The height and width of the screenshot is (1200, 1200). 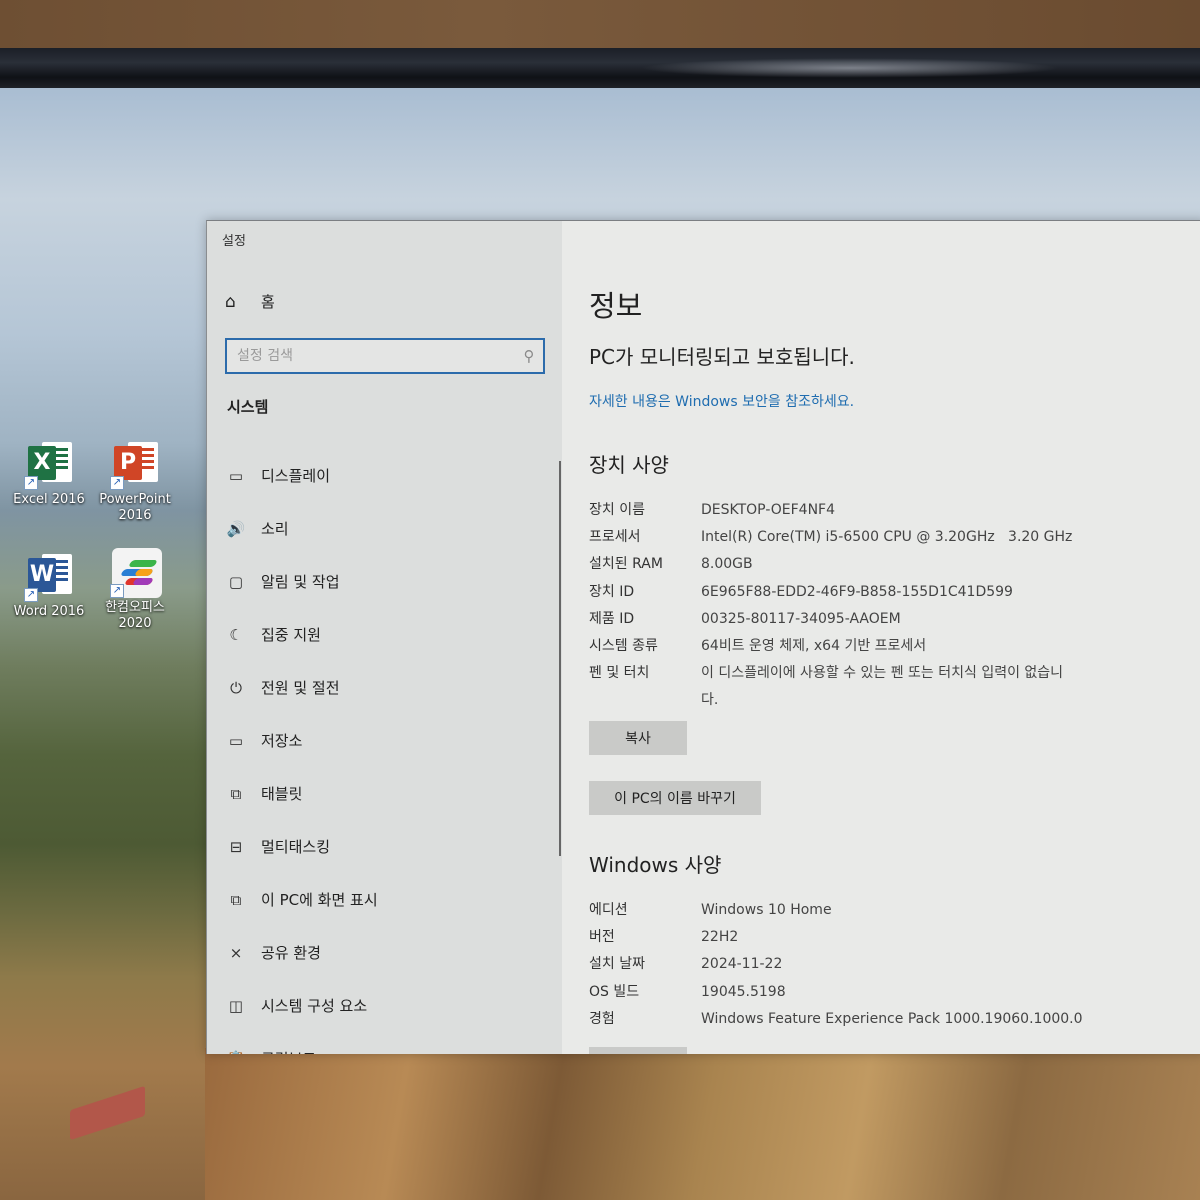 I want to click on spec-value: DESKTOP-OEF4NF4, so click(x=768, y=510).